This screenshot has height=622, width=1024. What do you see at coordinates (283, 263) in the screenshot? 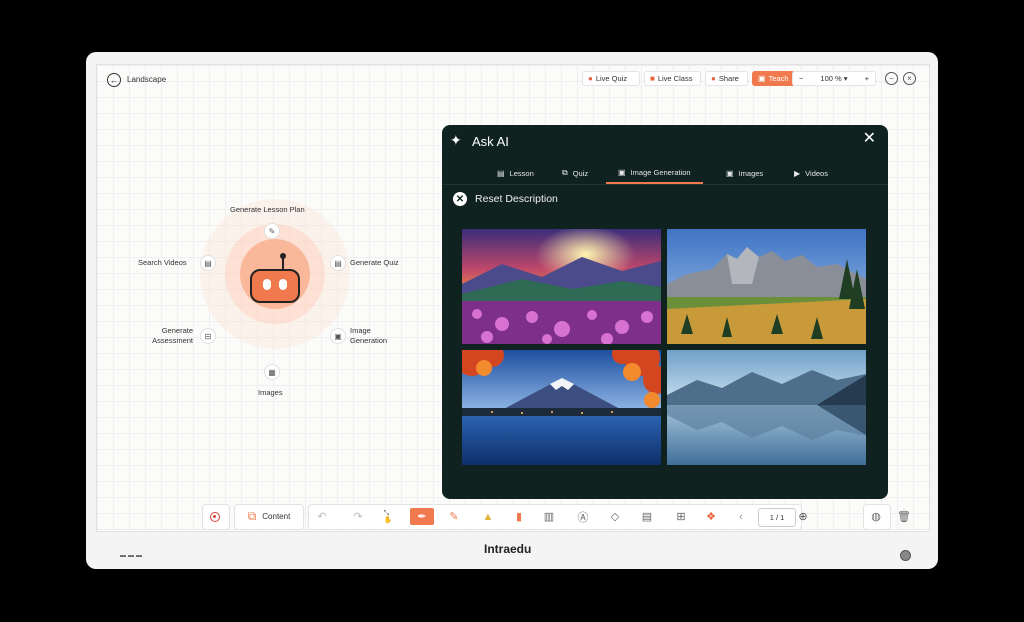
I see `robot-antenna` at bounding box center [283, 263].